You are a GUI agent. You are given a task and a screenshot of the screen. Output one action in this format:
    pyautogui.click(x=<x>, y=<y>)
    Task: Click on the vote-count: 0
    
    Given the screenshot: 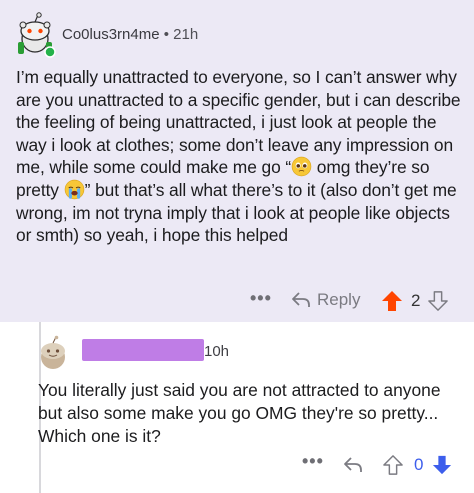 What is the action you would take?
    pyautogui.click(x=419, y=464)
    